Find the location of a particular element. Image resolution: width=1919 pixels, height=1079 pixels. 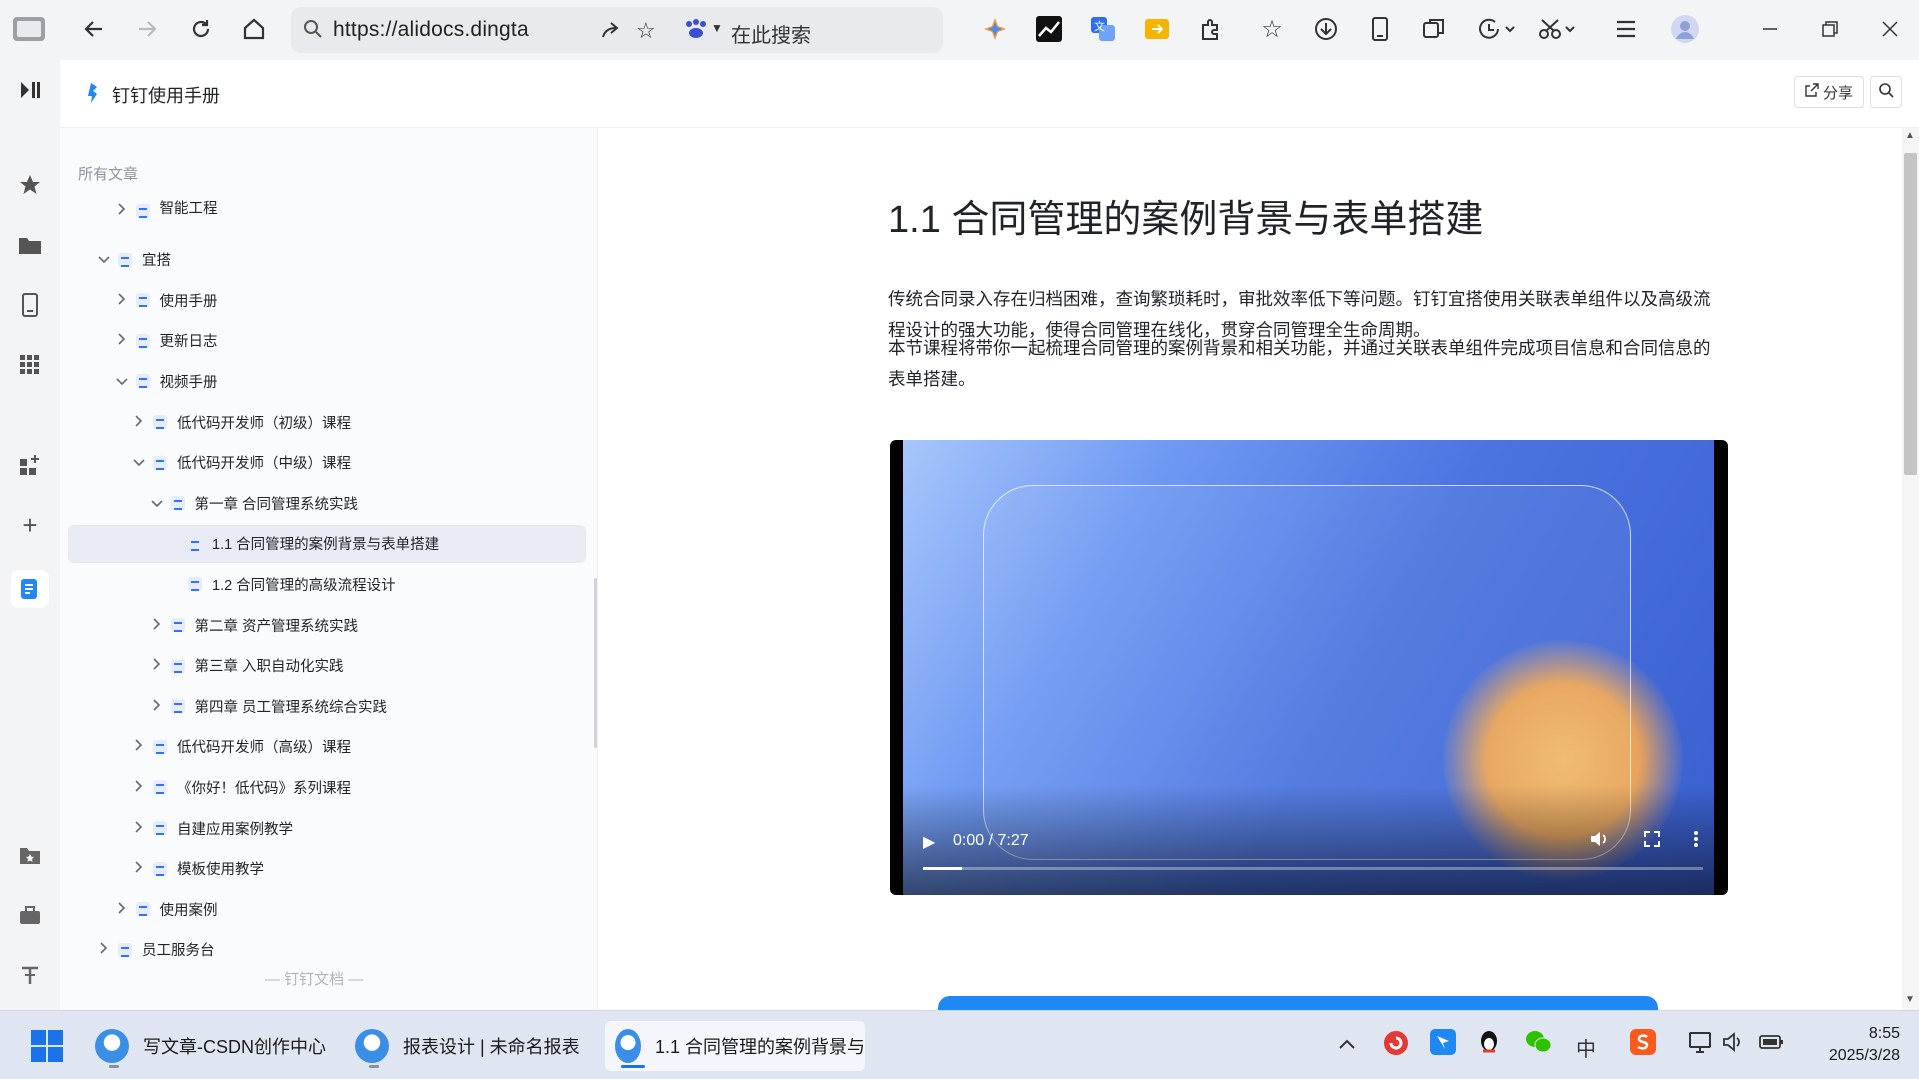

folder-star-icon is located at coordinates (30, 855).